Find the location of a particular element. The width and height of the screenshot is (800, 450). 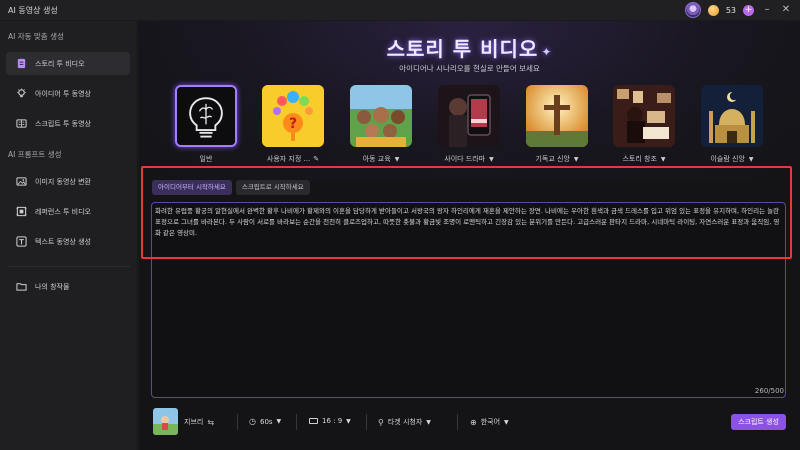

voice-selector: 지브리 ⇆ is located at coordinates (199, 422).